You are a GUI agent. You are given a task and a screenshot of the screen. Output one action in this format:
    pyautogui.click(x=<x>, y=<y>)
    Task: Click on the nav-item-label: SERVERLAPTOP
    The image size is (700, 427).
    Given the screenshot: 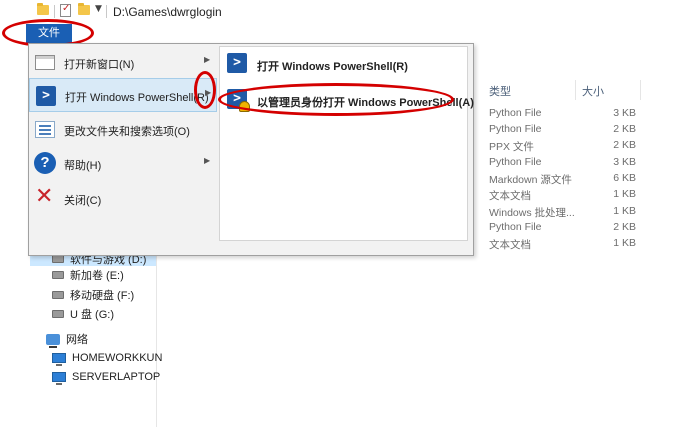 What is the action you would take?
    pyautogui.click(x=116, y=377)
    